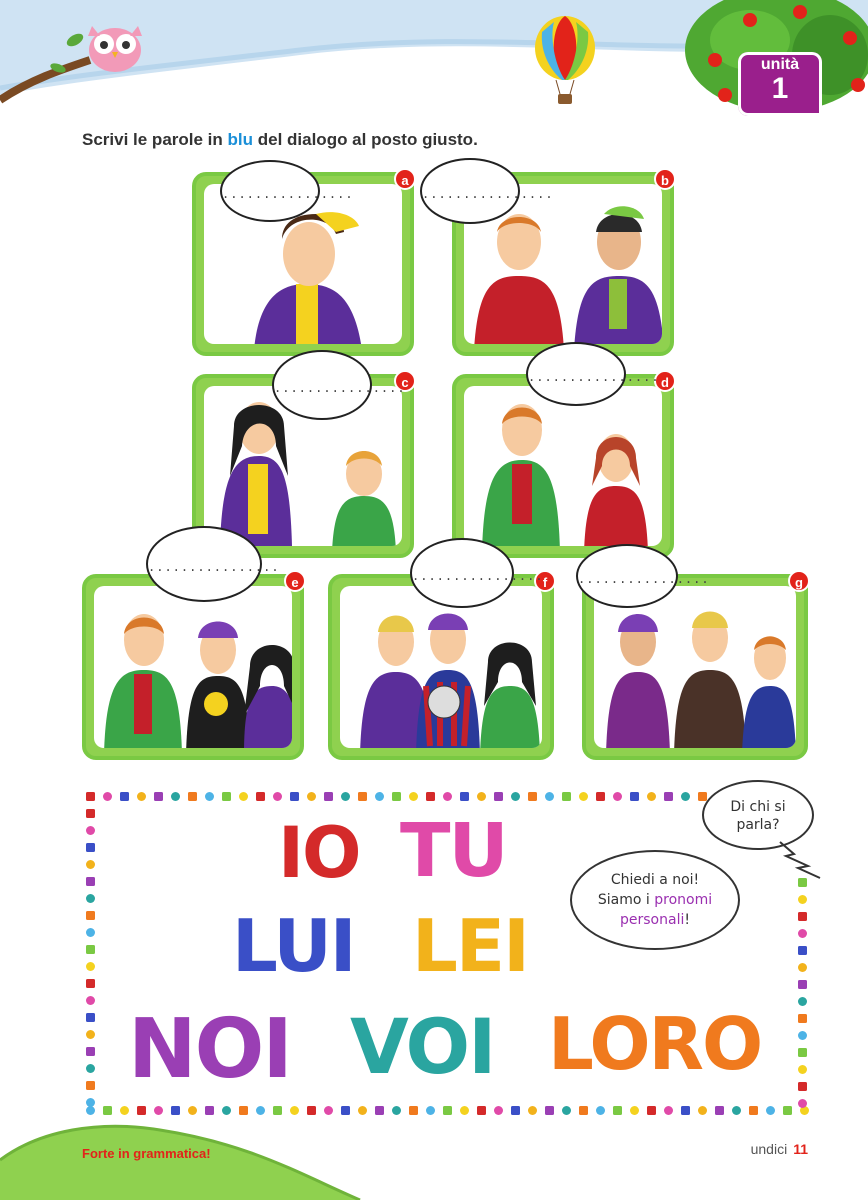 The width and height of the screenshot is (868, 1200). What do you see at coordinates (320, 853) in the screenshot?
I see `pronoun-io: IO` at bounding box center [320, 853].